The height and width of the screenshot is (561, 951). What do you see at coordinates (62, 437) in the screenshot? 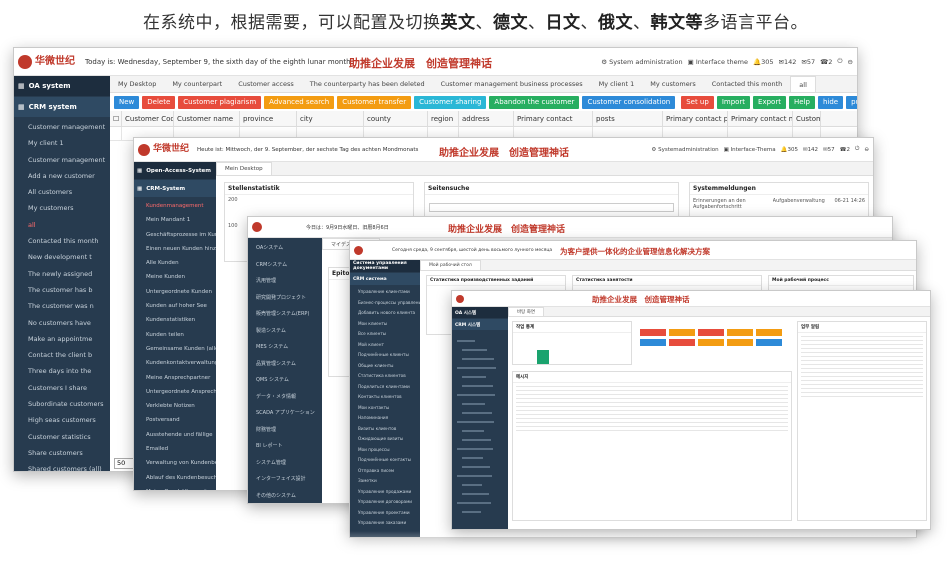
I see `sidebar-item: Customer statistics` at bounding box center [62, 437].